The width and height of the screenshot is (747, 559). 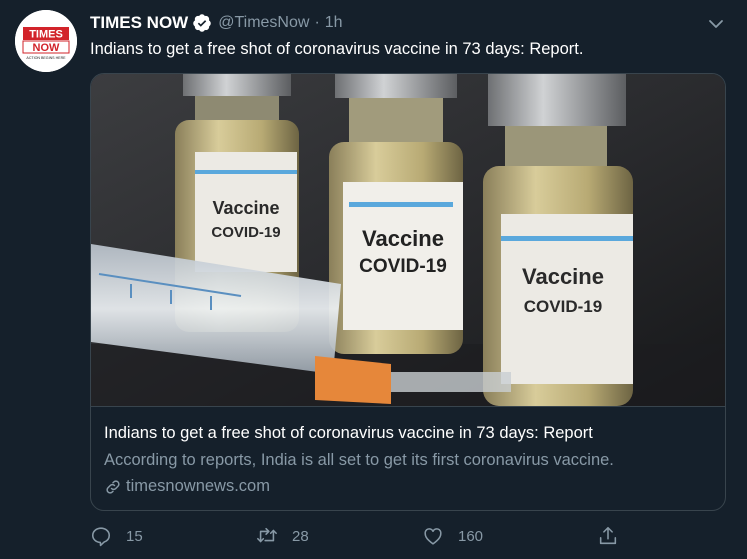 I want to click on link-icon, so click(x=113, y=487).